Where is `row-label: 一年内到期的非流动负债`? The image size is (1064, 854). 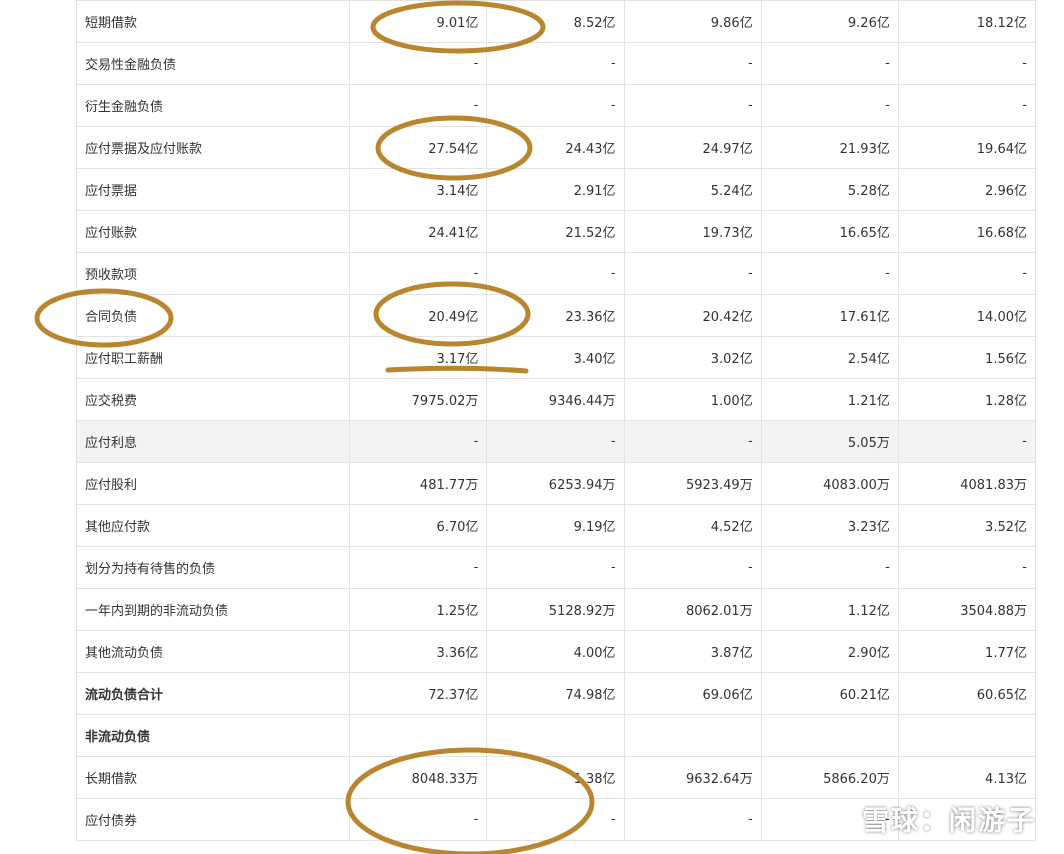
row-label: 一年内到期的非流动负债 is located at coordinates (213, 609).